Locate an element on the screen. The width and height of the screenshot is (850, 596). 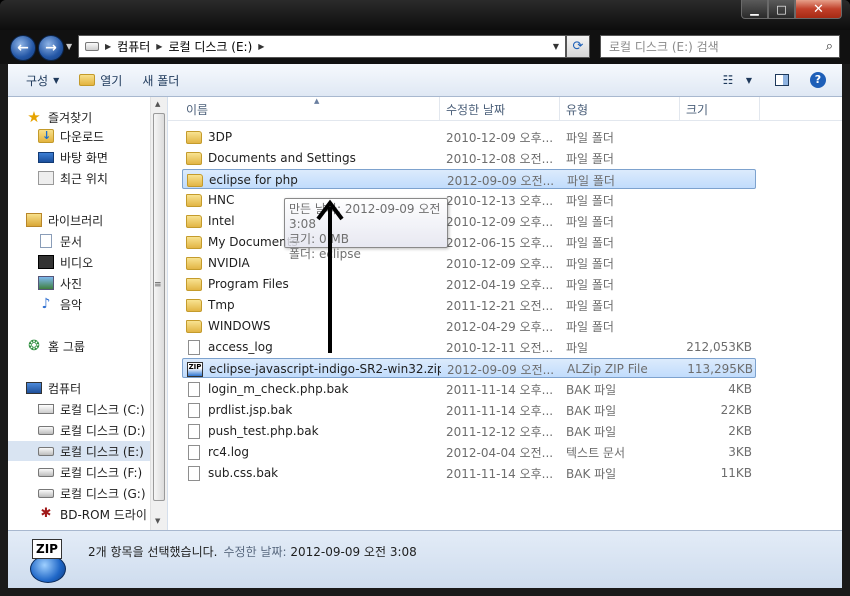
column-name: 이름 is located at coordinates (310, 109).